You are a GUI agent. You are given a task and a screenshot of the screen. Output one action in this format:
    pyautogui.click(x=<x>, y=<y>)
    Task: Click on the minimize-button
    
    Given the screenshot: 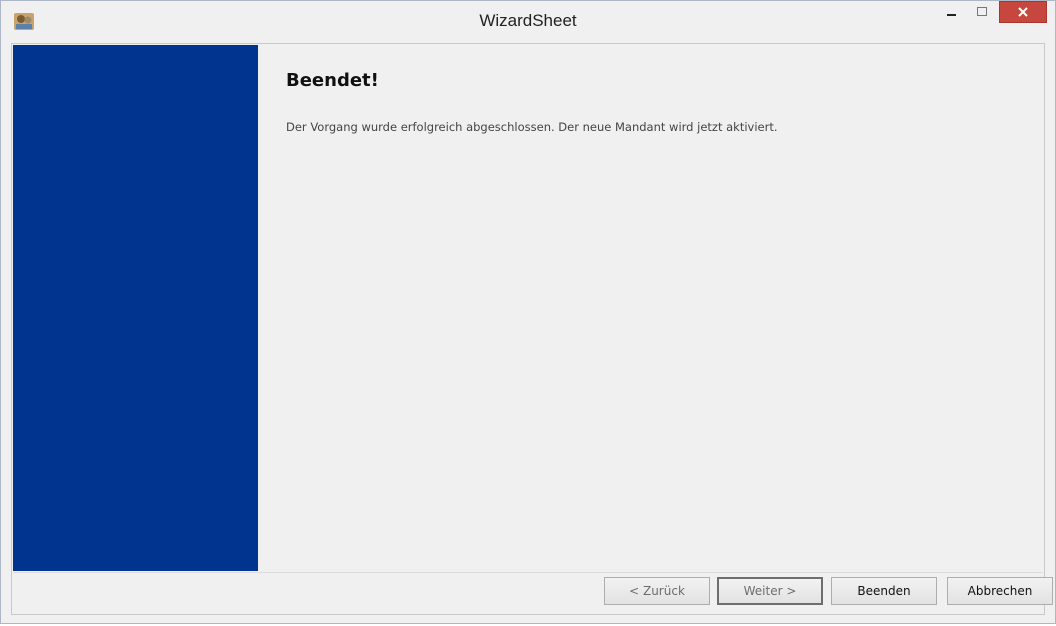 What is the action you would take?
    pyautogui.click(x=952, y=12)
    